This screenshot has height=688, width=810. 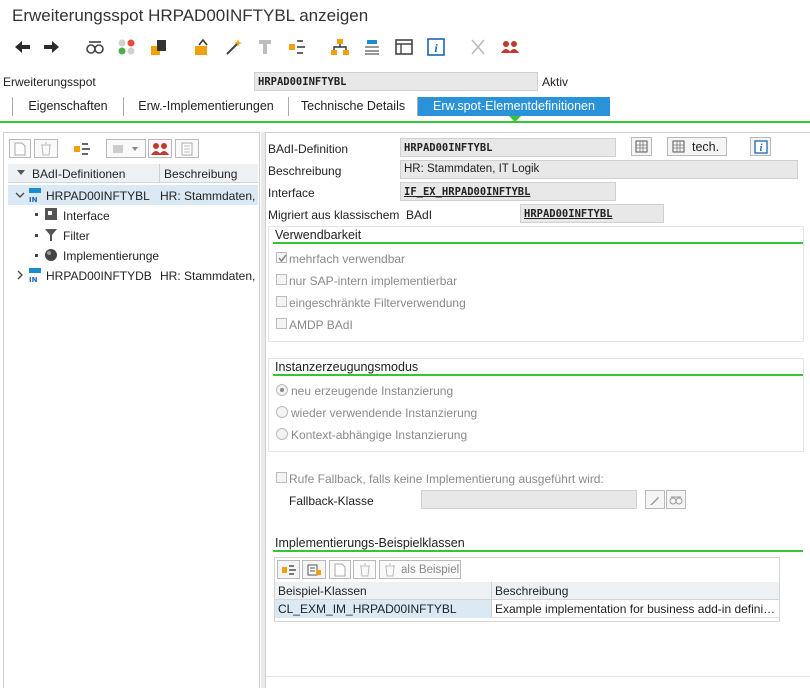 What do you see at coordinates (202, 47) in the screenshot?
I see `check-icon` at bounding box center [202, 47].